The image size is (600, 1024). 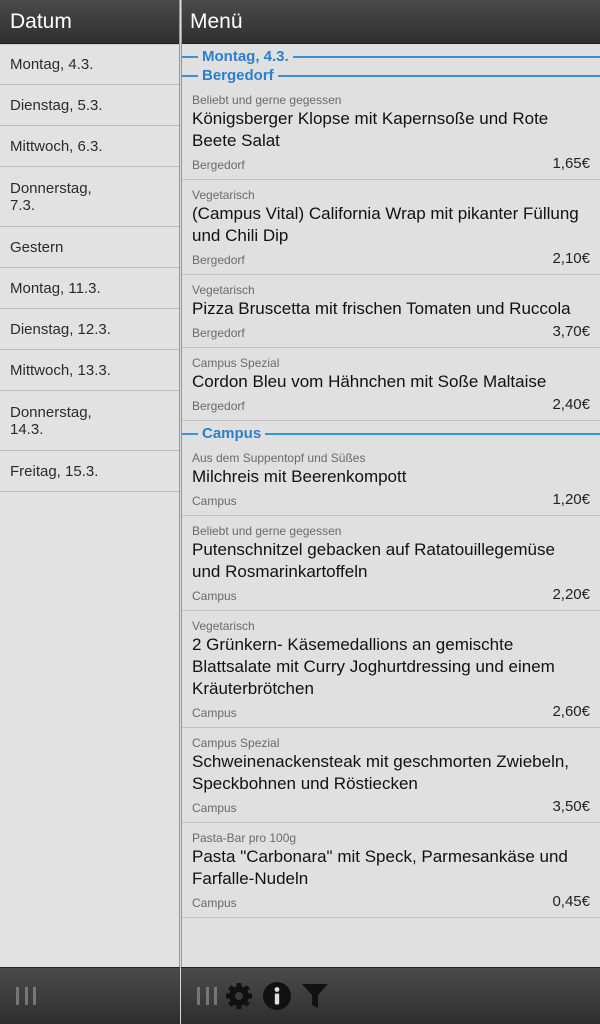 What do you see at coordinates (391, 257) in the screenshot?
I see `menu-item-footer: Bergedorf 2,10€` at bounding box center [391, 257].